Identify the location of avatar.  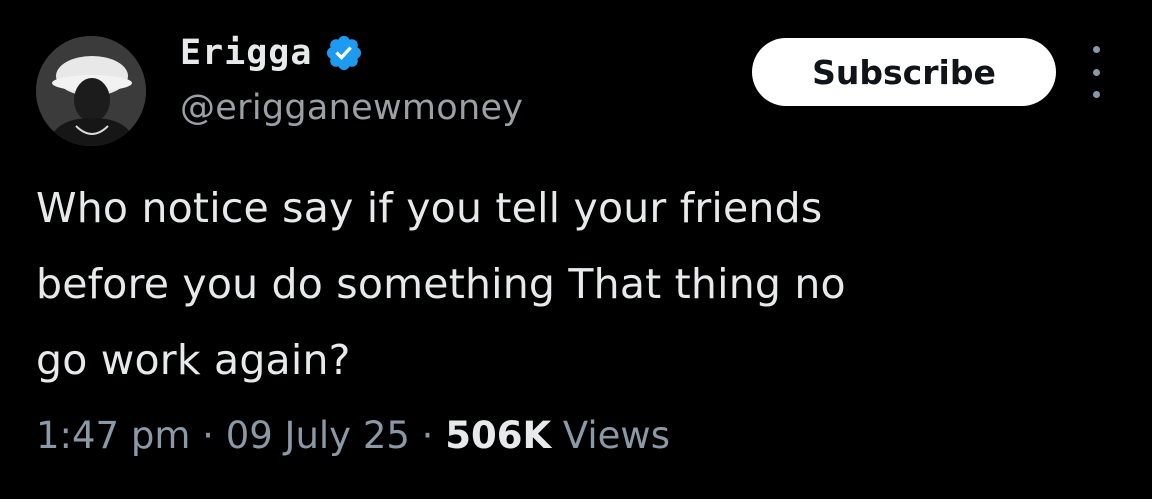
(91, 91).